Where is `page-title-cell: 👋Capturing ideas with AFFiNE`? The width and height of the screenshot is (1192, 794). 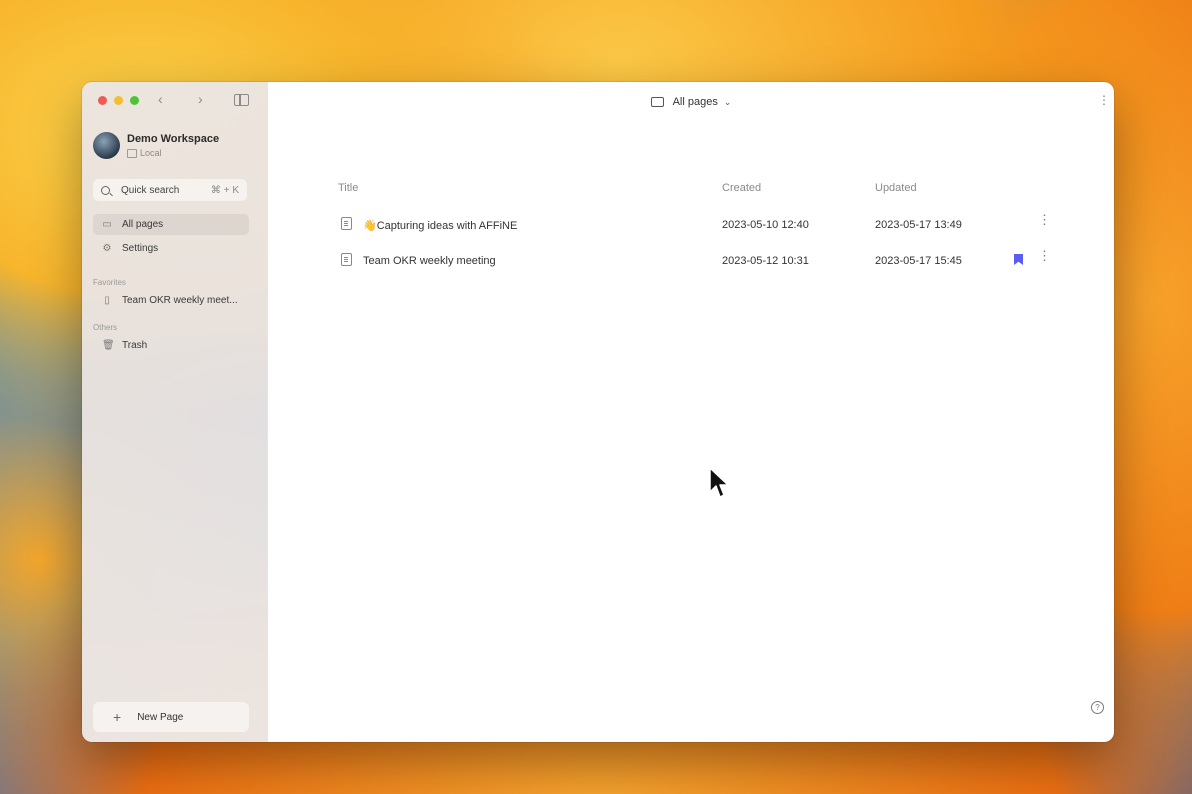 page-title-cell: 👋Capturing ideas with AFFiNE is located at coordinates (440, 226).